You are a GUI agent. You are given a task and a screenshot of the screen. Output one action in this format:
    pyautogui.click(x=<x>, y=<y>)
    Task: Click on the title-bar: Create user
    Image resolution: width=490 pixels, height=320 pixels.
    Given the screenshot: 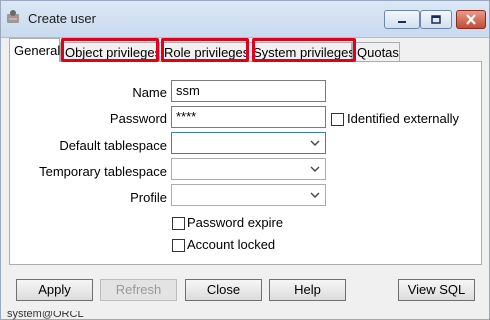 What is the action you would take?
    pyautogui.click(x=245, y=19)
    